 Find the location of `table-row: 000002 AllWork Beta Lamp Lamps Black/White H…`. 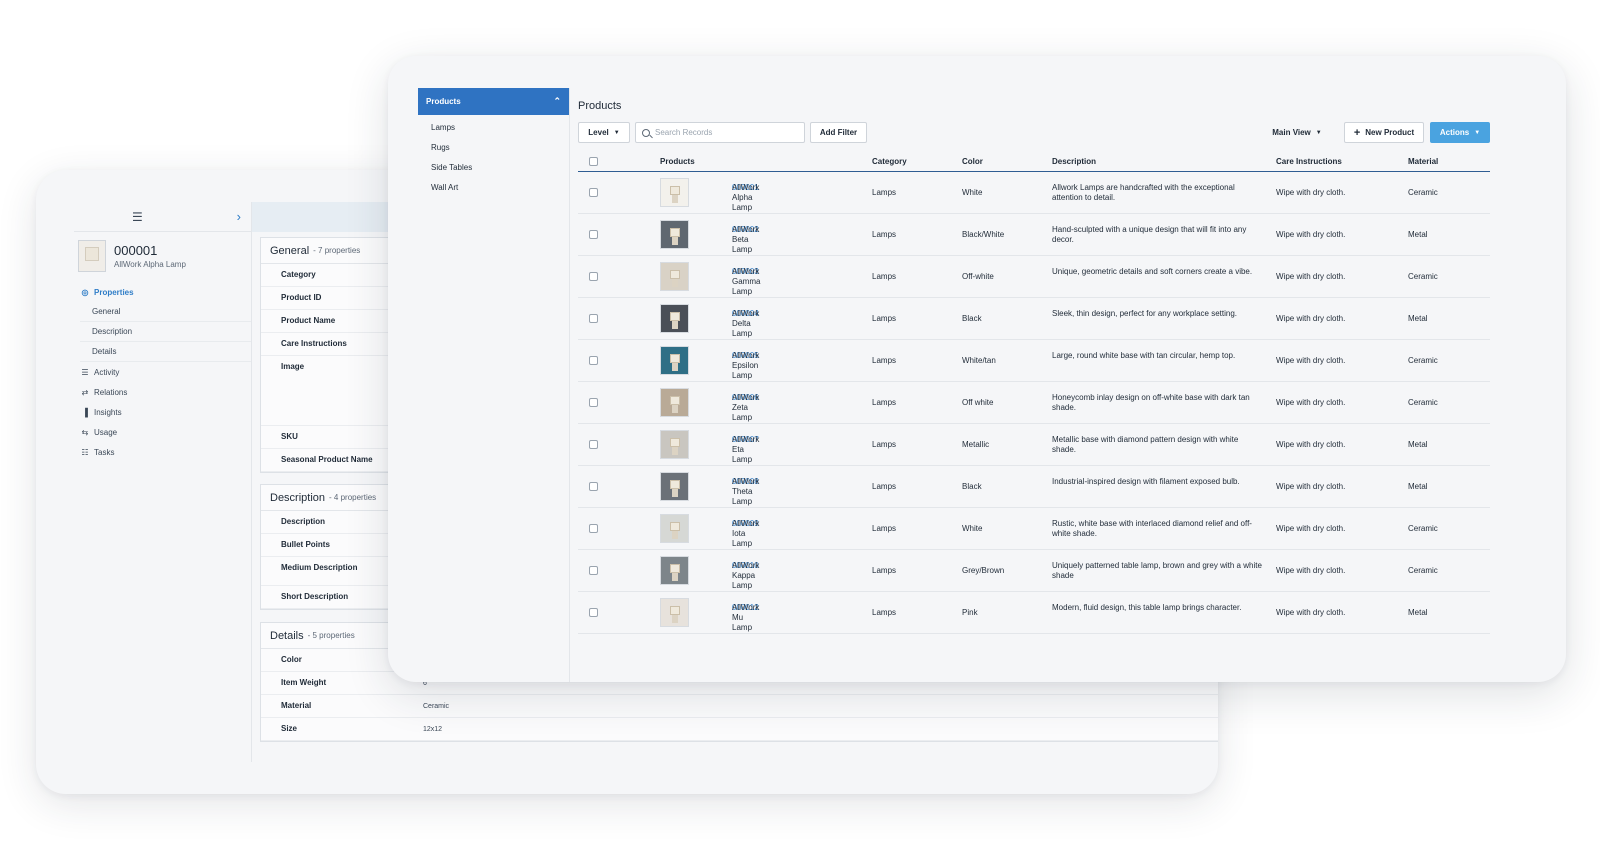

table-row: 000002 AllWork Beta Lamp Lamps Black/White H… is located at coordinates (1034, 235).